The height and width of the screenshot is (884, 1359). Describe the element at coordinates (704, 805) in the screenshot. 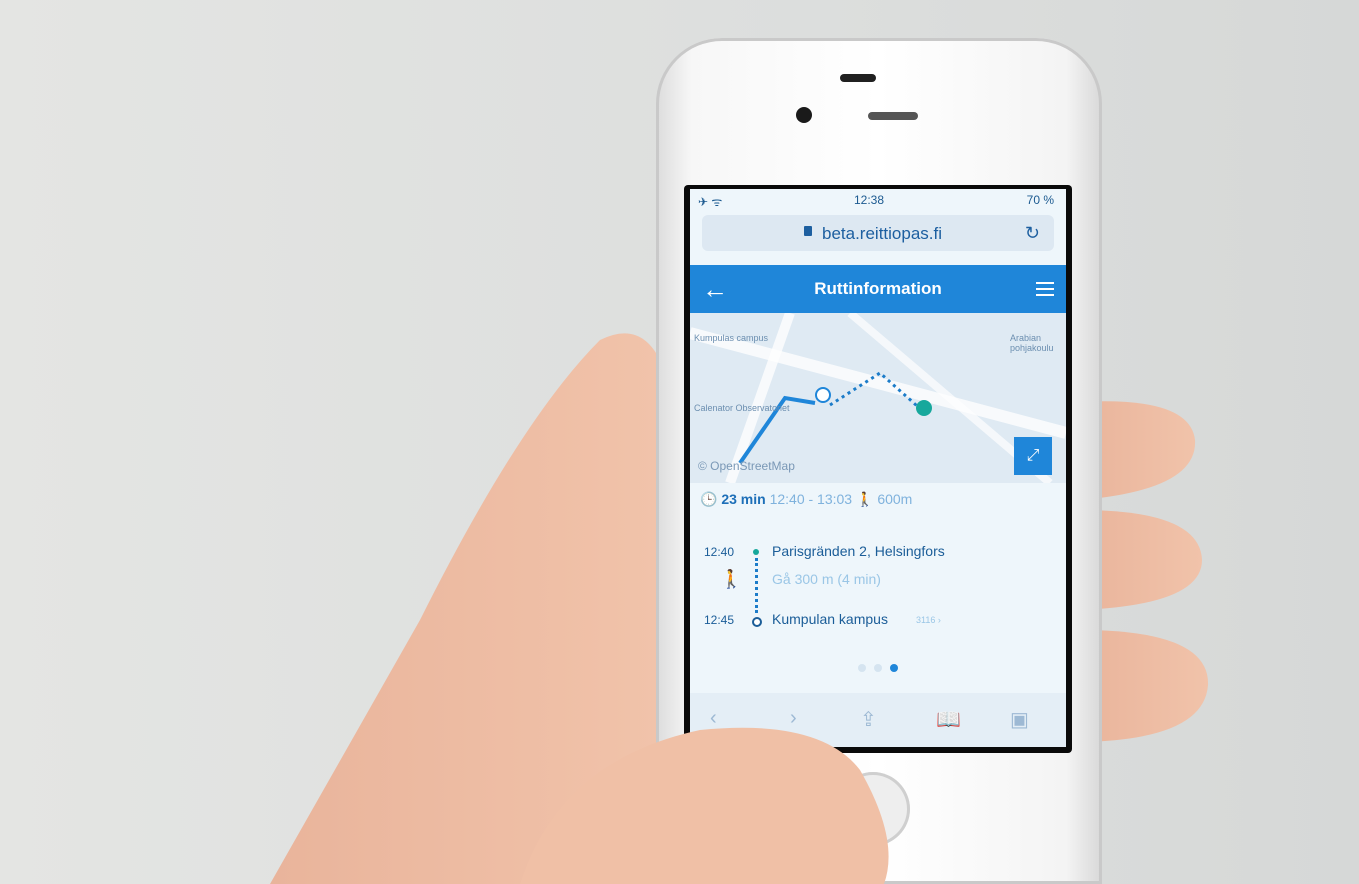

I see `thumb-illustration` at that location.